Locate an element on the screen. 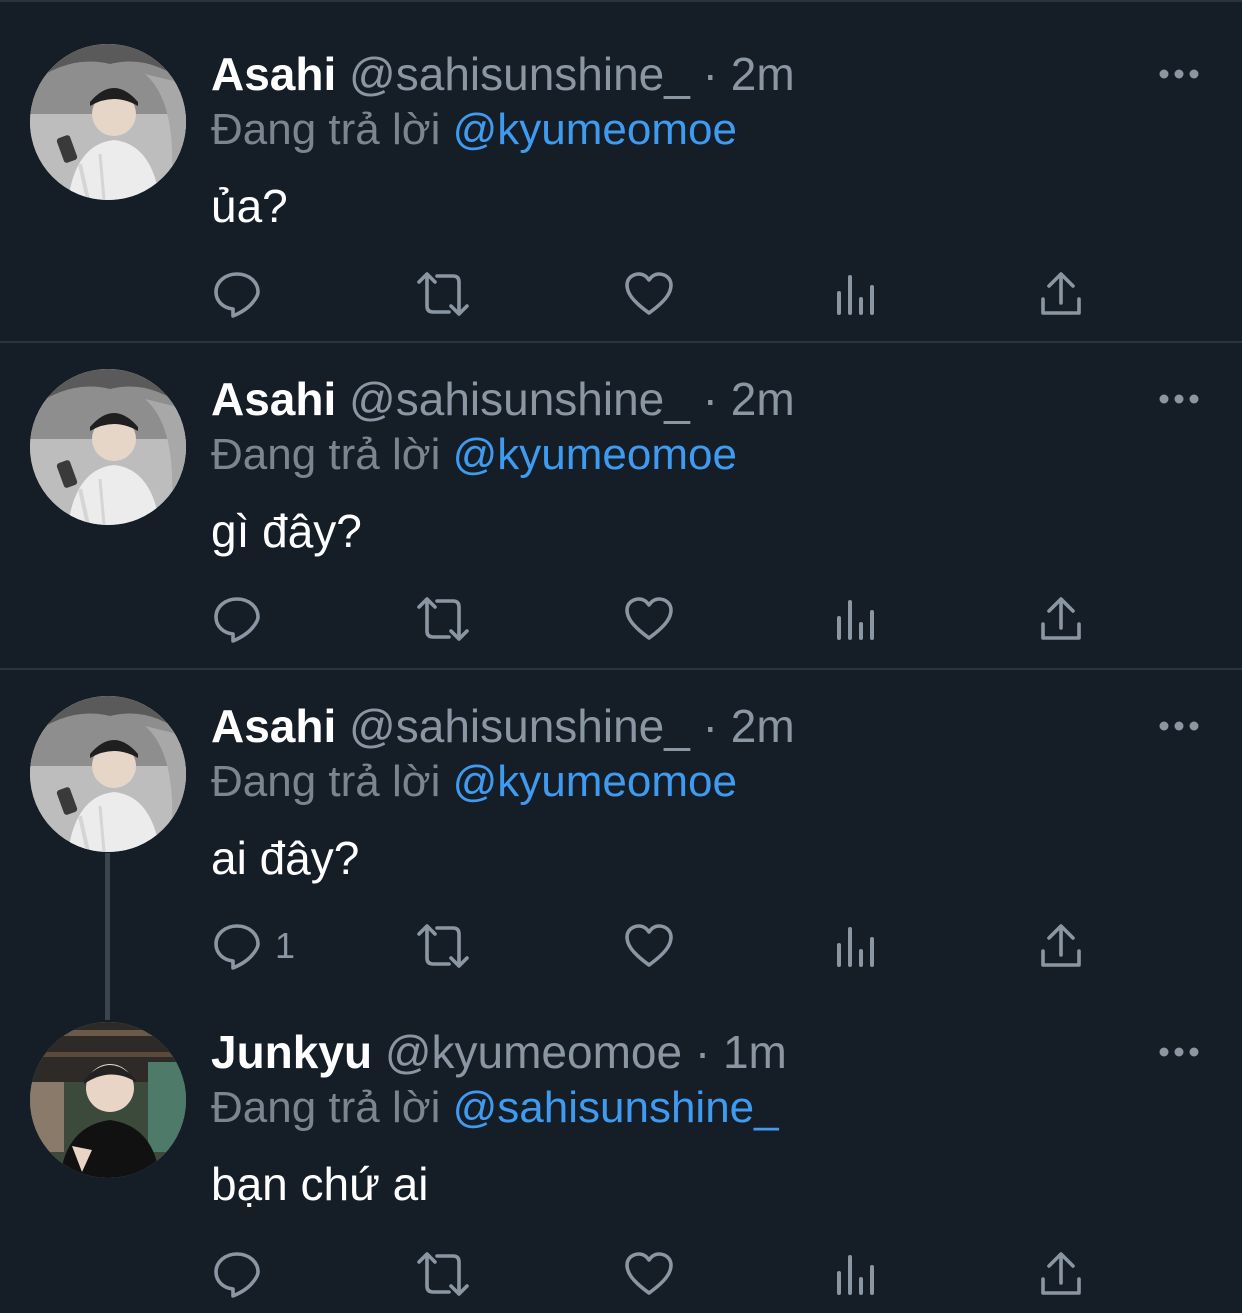 This screenshot has width=1242, height=1313. tweet-text: ủa? is located at coordinates (249, 206).